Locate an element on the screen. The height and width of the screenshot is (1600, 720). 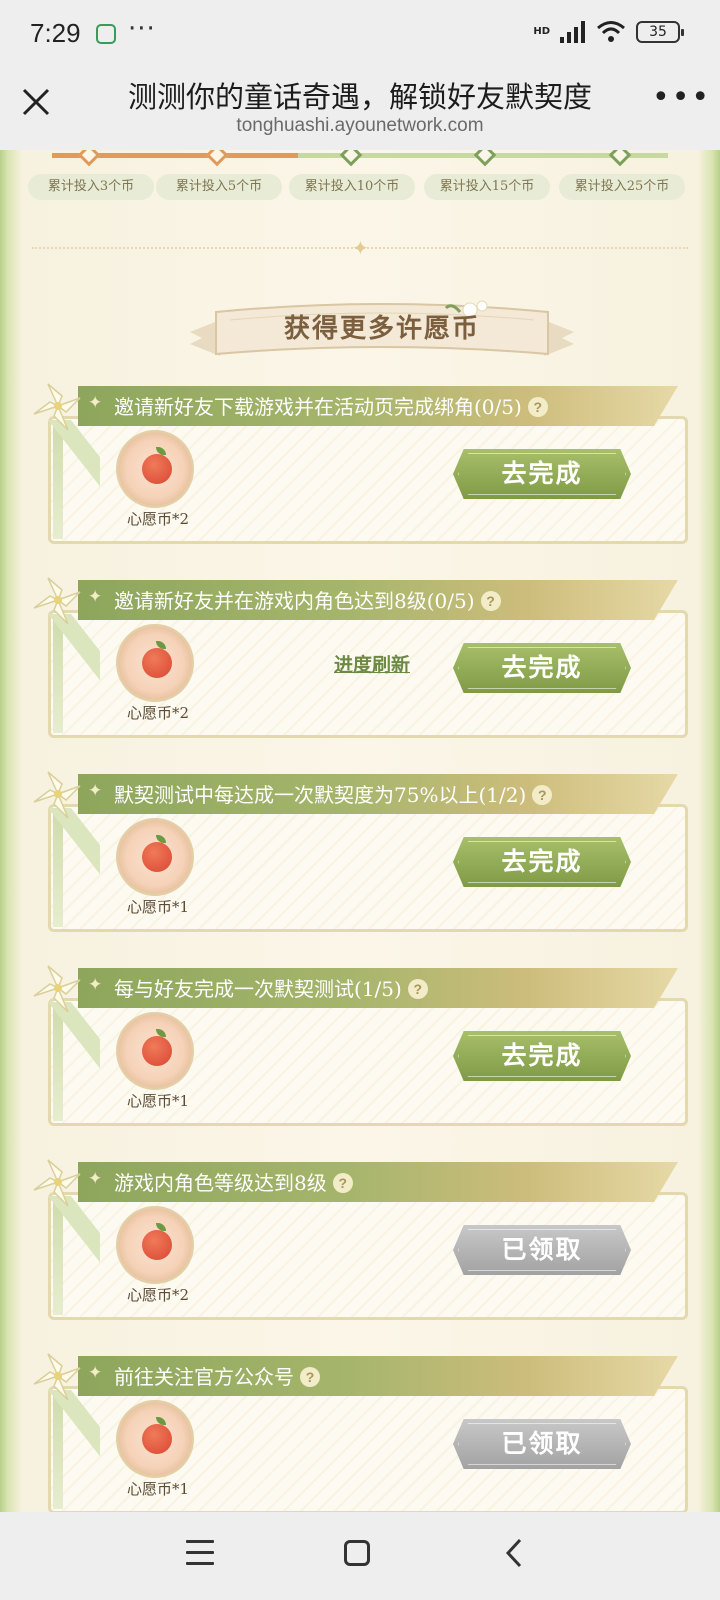
task-card: ✦ 邀请新好友下载游戏并在活动页完成绑角(0/5)? 心愿币*2 去完成 is located at coordinates (360, 464).